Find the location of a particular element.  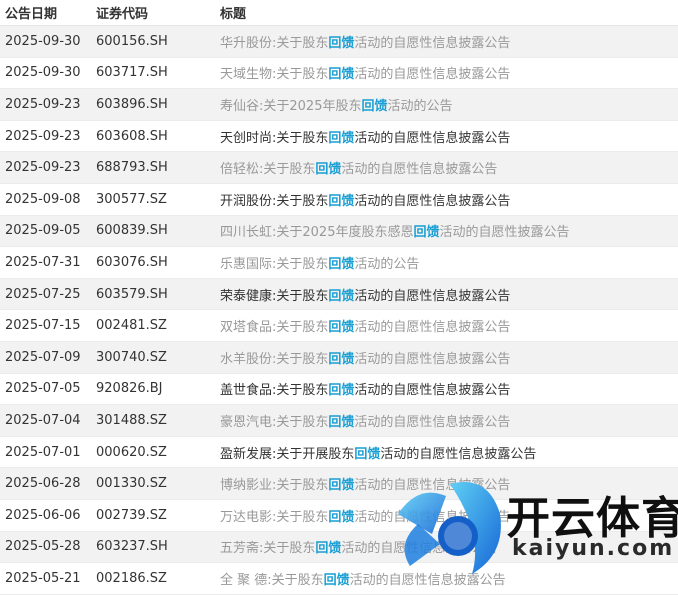

announcement-title-link: 全 聚 德:关于股东回馈活动的自愿性信息披露公告 is located at coordinates (449, 578).